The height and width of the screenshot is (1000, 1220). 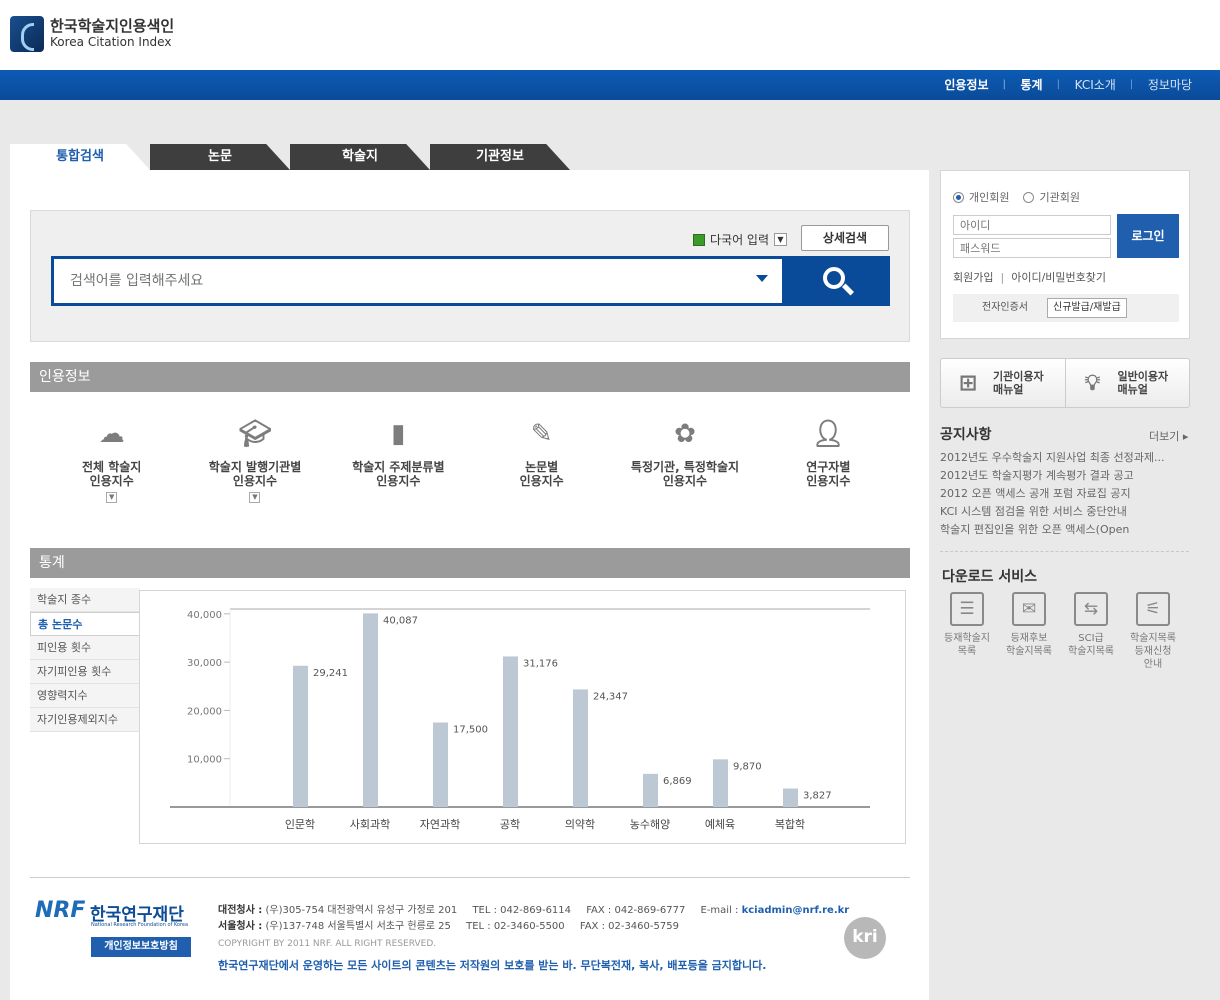 I want to click on y-tick-label: 20,000, so click(x=204, y=711).